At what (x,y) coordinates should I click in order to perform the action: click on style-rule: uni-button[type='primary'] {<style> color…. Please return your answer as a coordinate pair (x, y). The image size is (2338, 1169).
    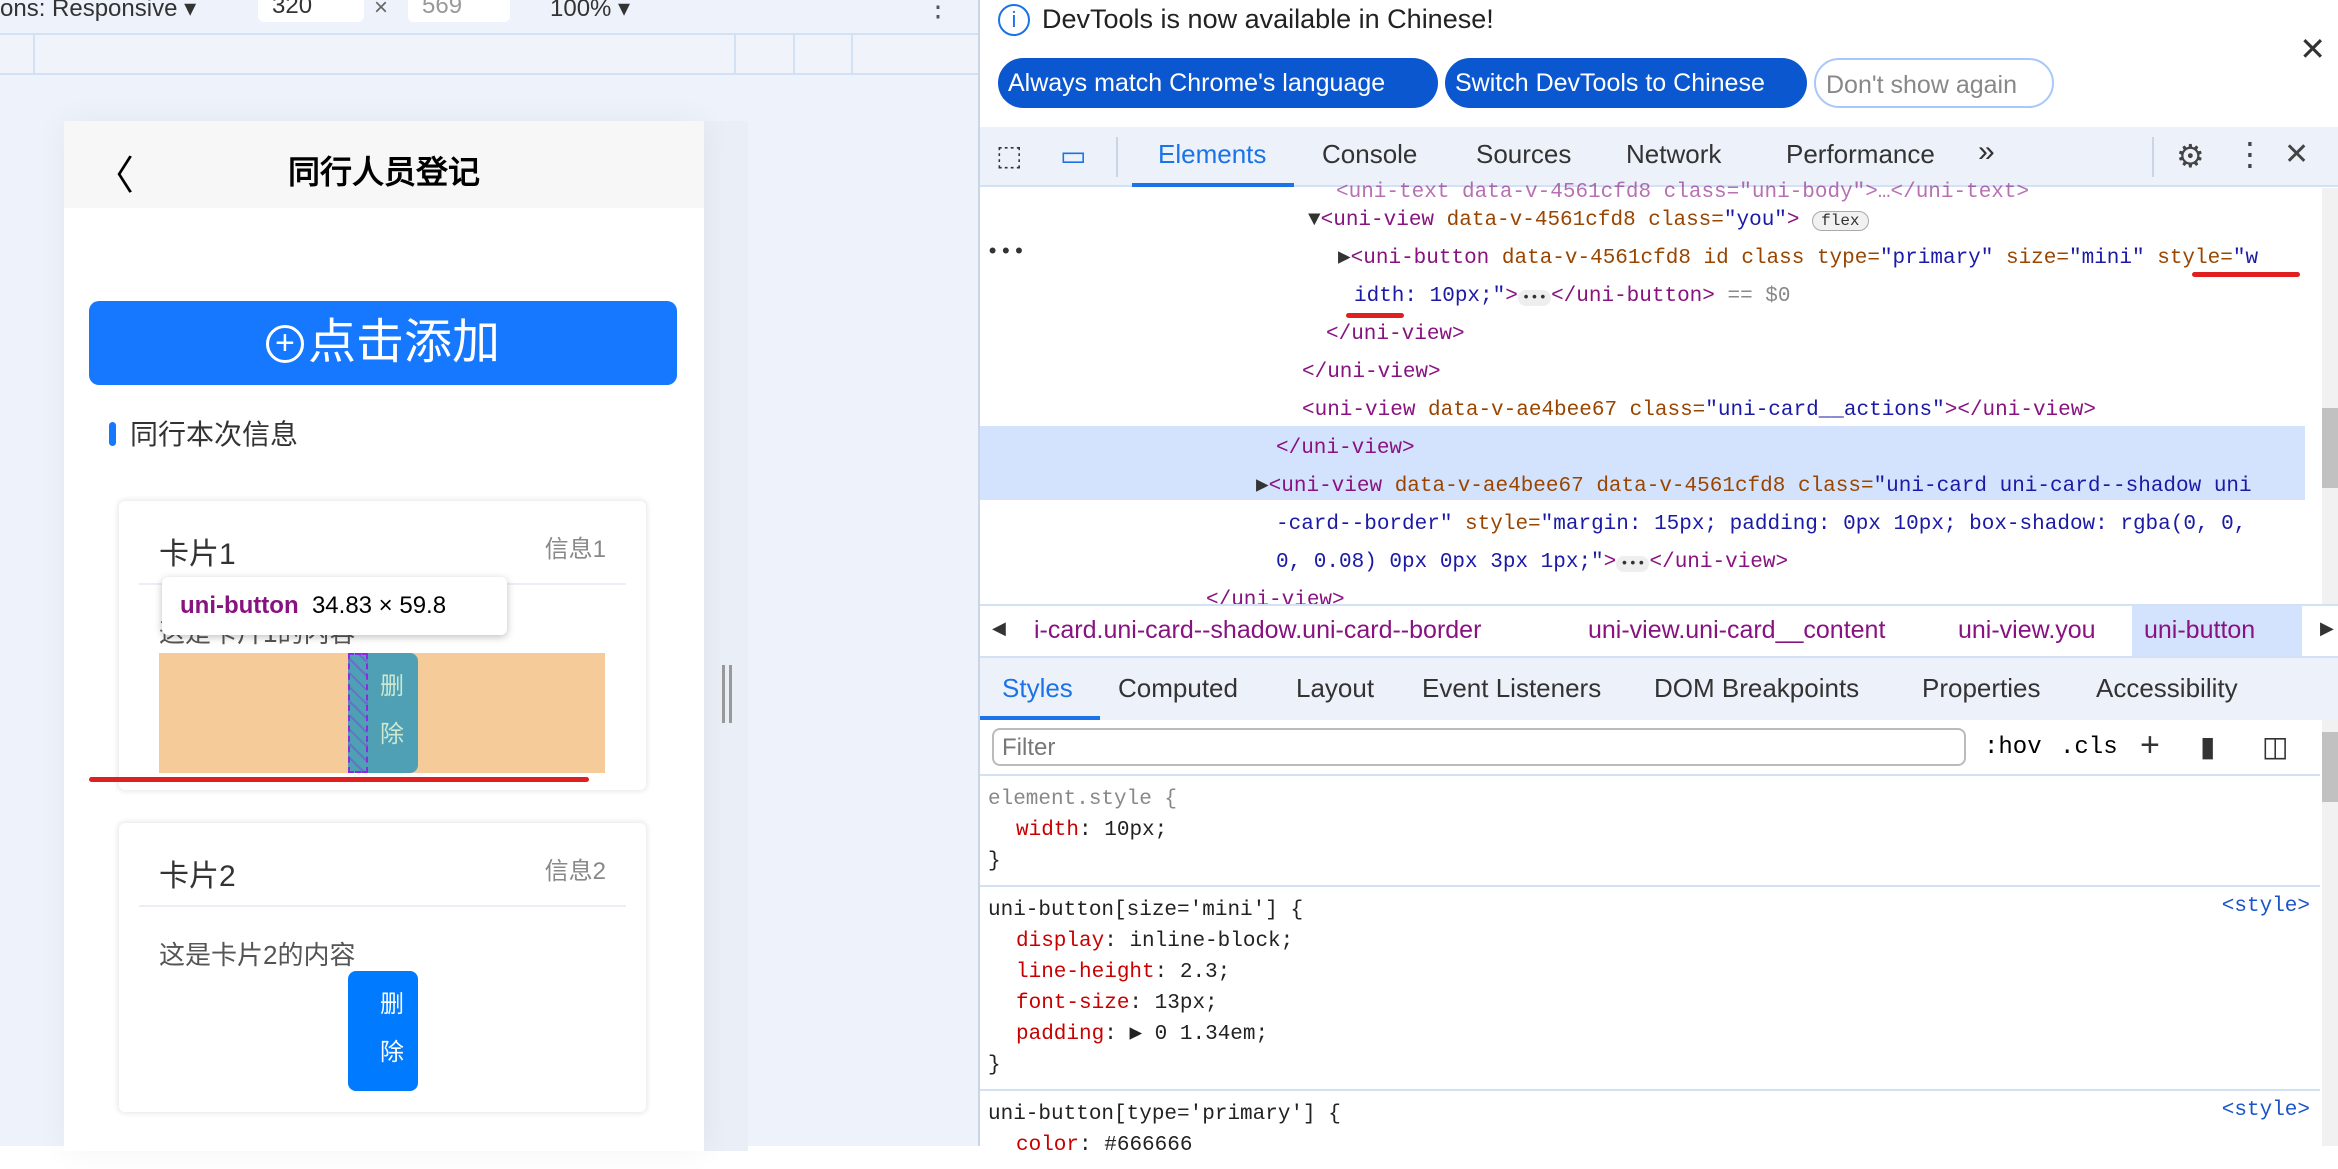
    Looking at the image, I should click on (1650, 1129).